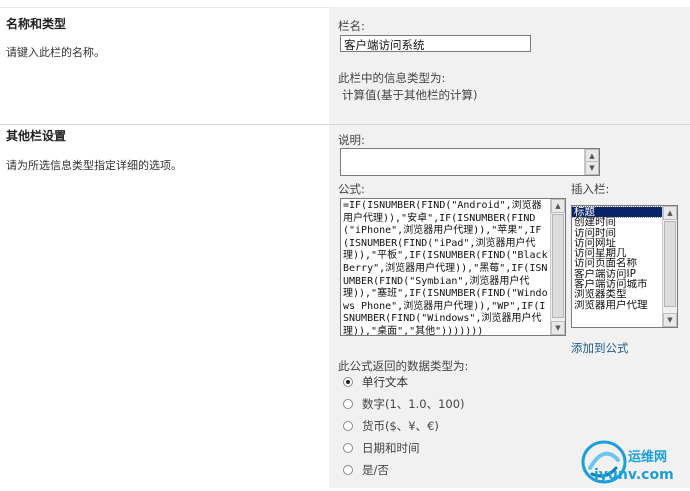 The image size is (690, 491). What do you see at coordinates (648, 457) in the screenshot?
I see `watermark-text-cn: 运维网` at bounding box center [648, 457].